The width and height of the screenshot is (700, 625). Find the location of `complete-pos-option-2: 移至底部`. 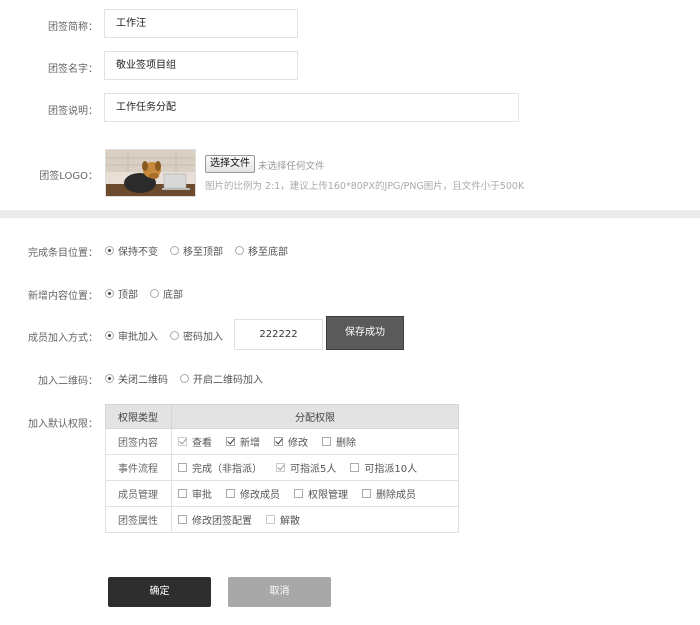

complete-pos-option-2: 移至底部 is located at coordinates (261, 250).